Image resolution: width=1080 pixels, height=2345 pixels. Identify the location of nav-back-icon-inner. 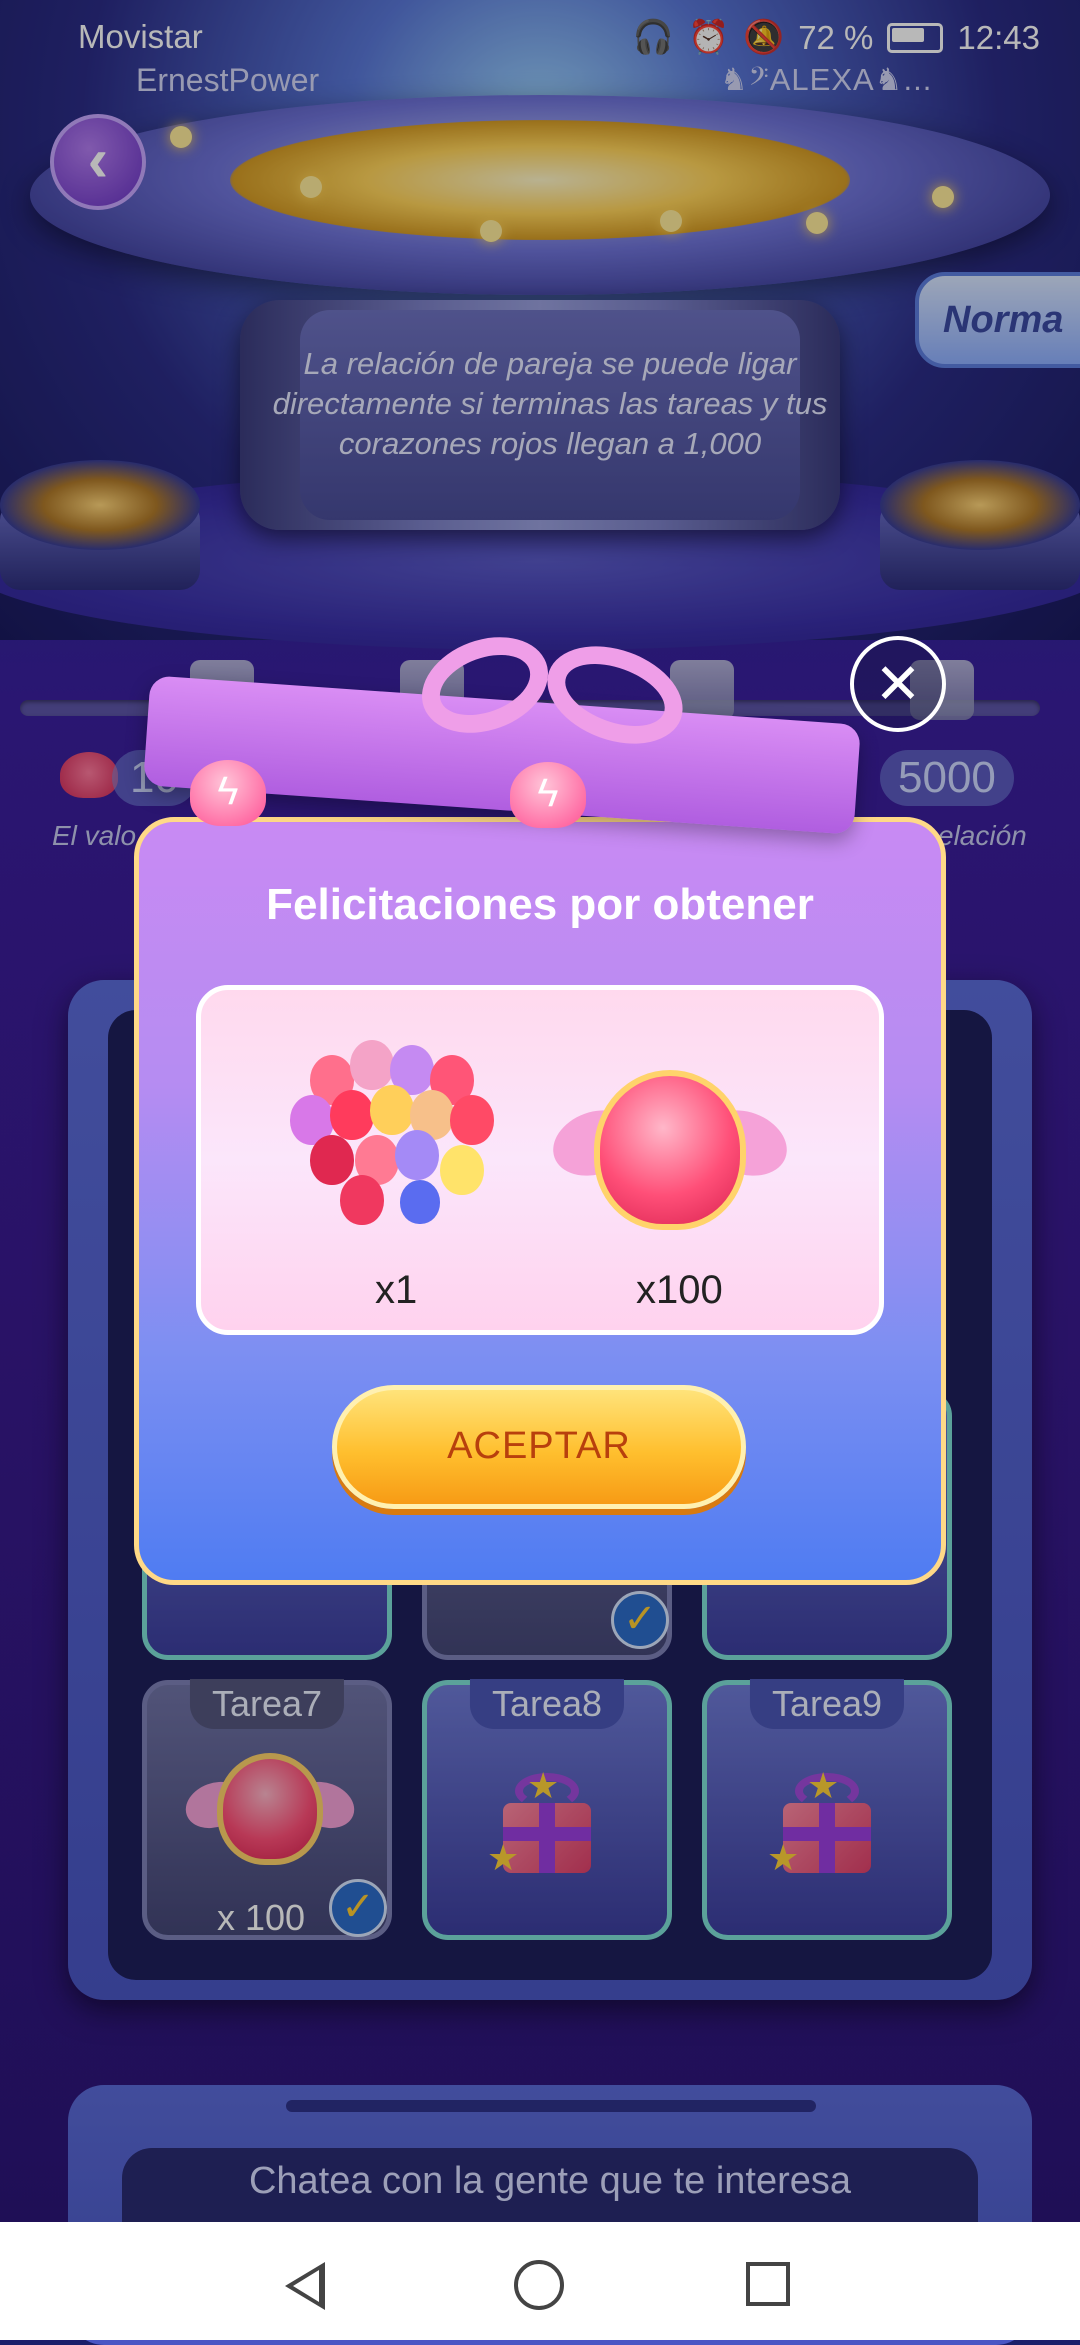
(306, 2286).